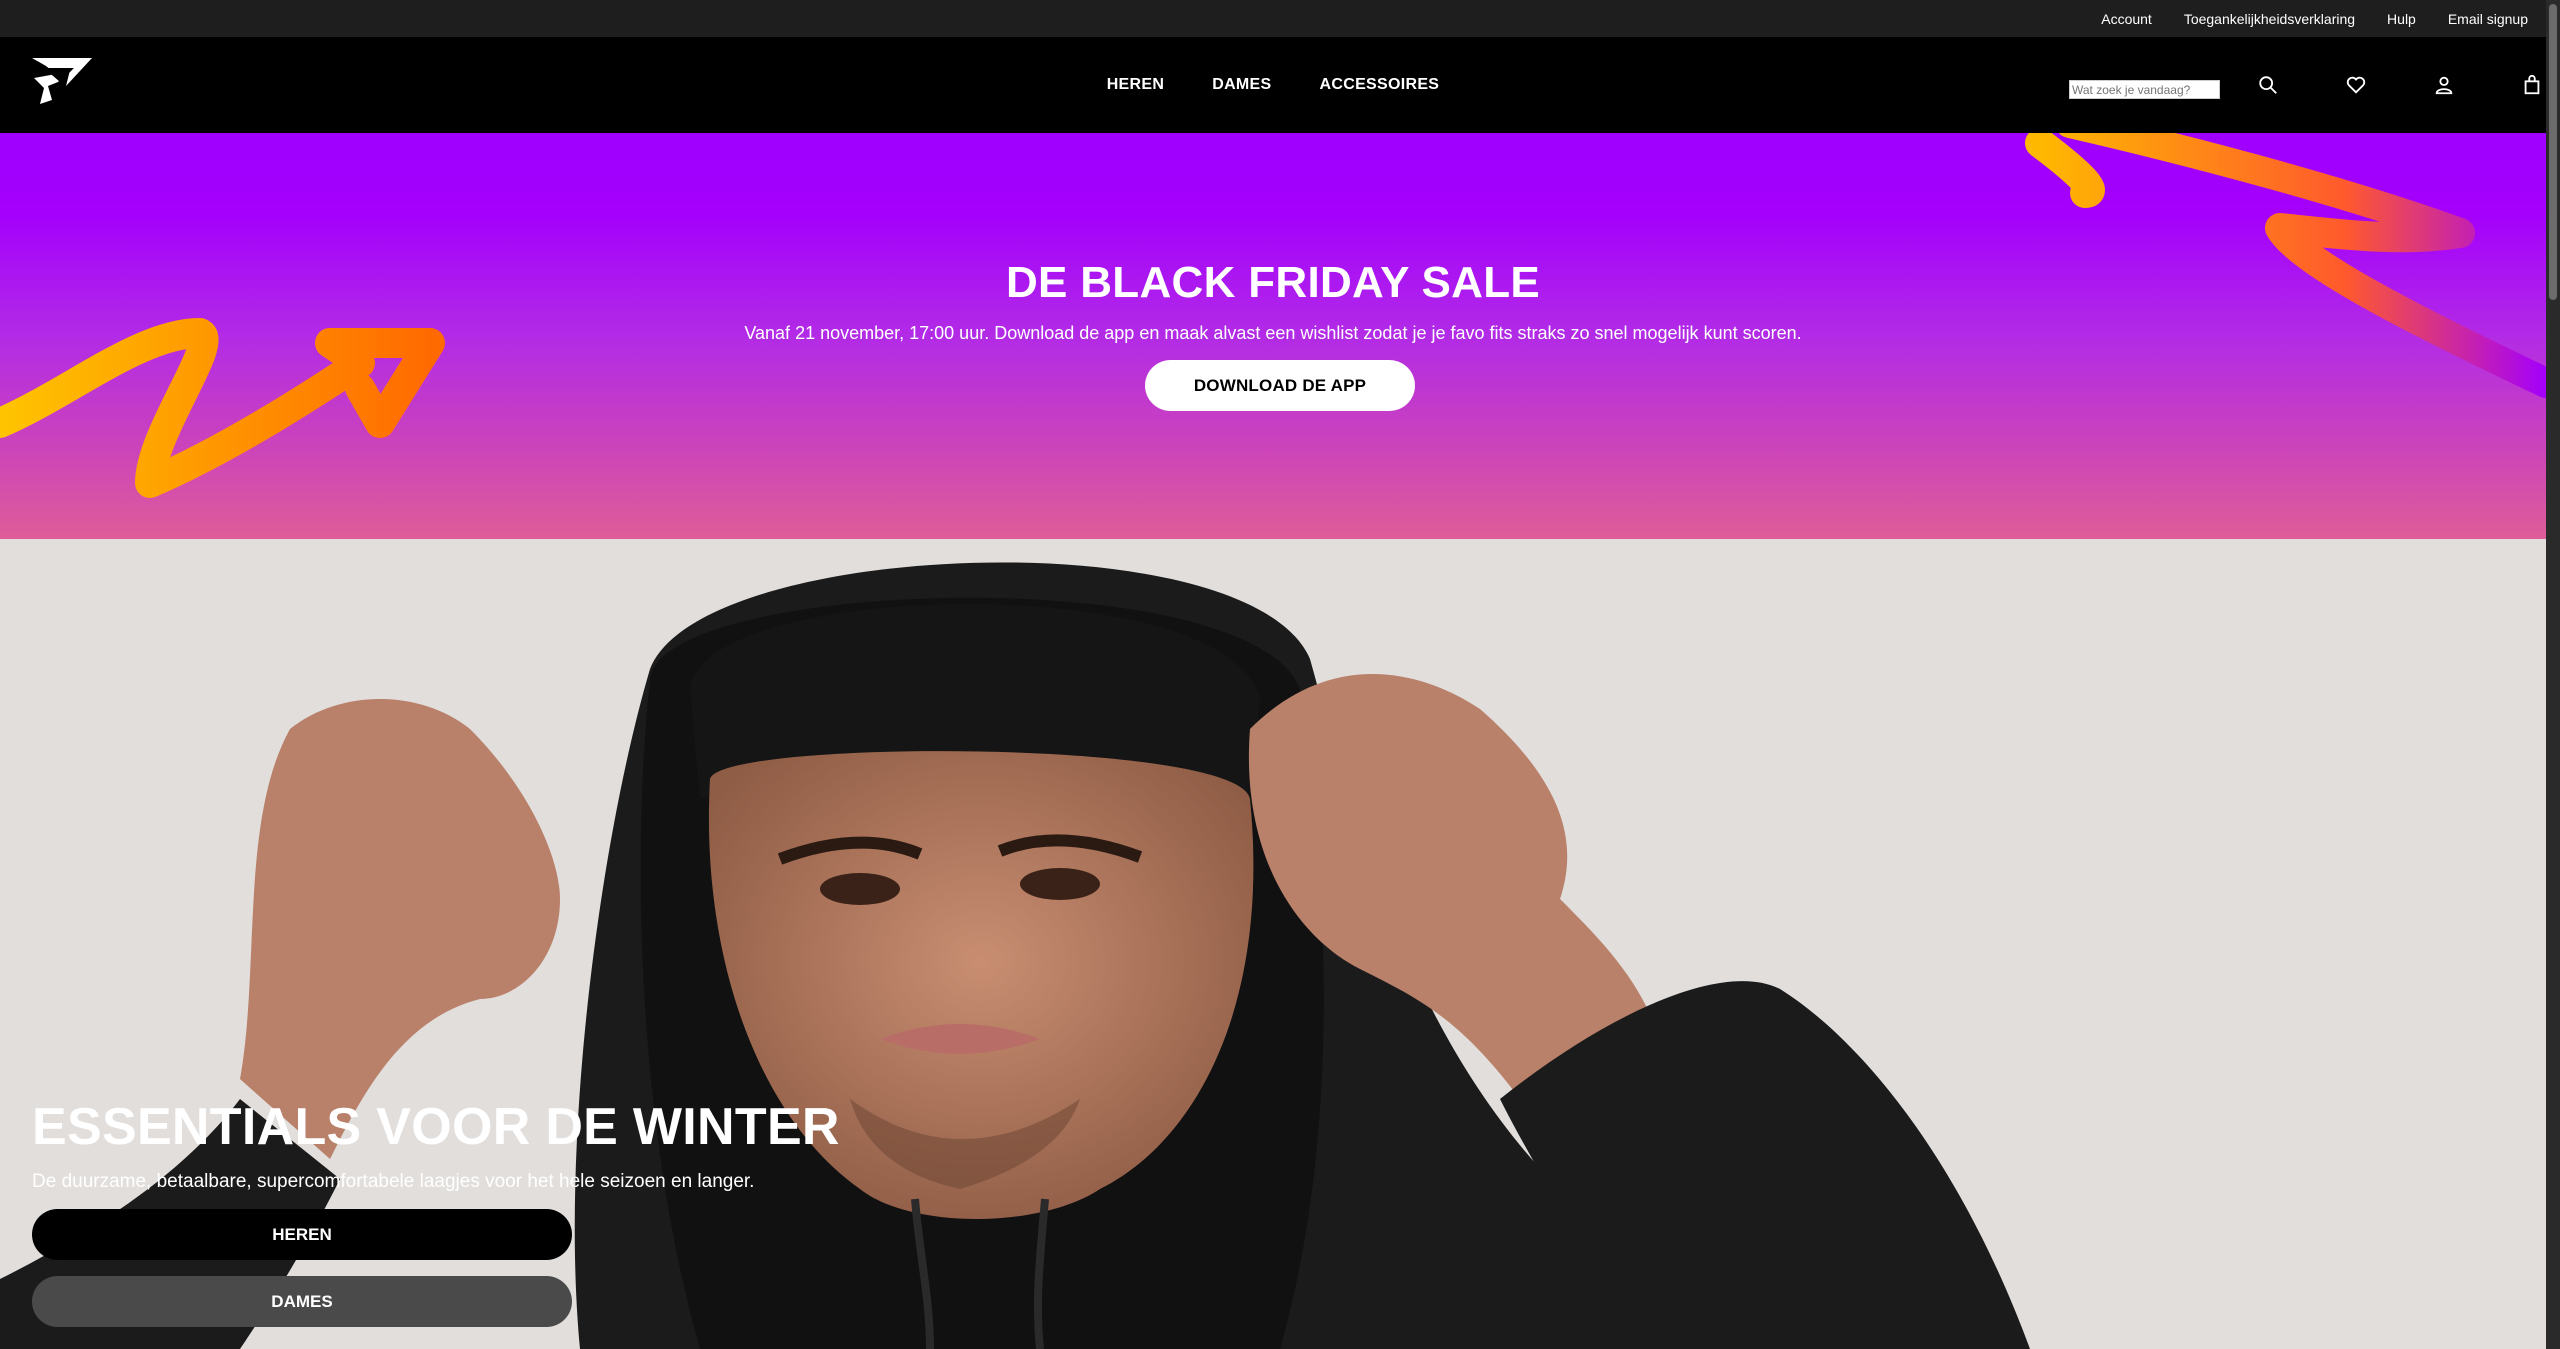 The width and height of the screenshot is (2560, 1349). Describe the element at coordinates (1280, 385) in the screenshot. I see `download-app-button: DOWNLOAD DE APP` at that location.